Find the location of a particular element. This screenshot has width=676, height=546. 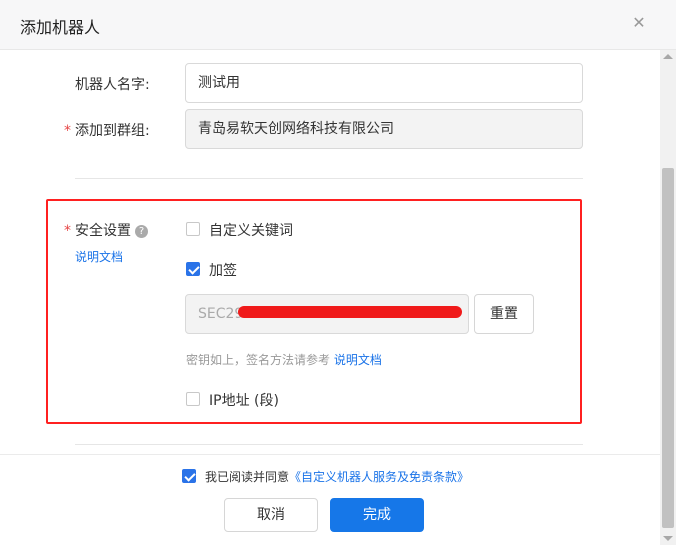

ip-label: IP地址 (段) is located at coordinates (244, 400).